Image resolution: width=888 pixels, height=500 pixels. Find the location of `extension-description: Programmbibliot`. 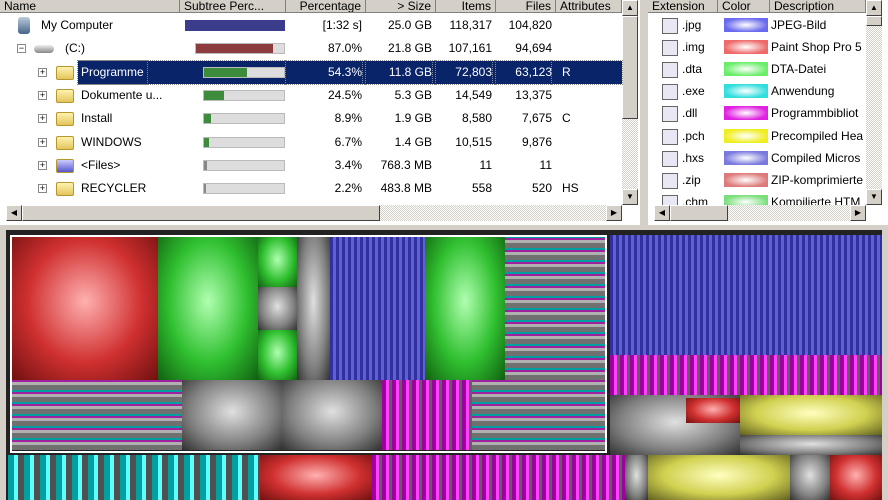

extension-description: Programmbibliot is located at coordinates (815, 113).